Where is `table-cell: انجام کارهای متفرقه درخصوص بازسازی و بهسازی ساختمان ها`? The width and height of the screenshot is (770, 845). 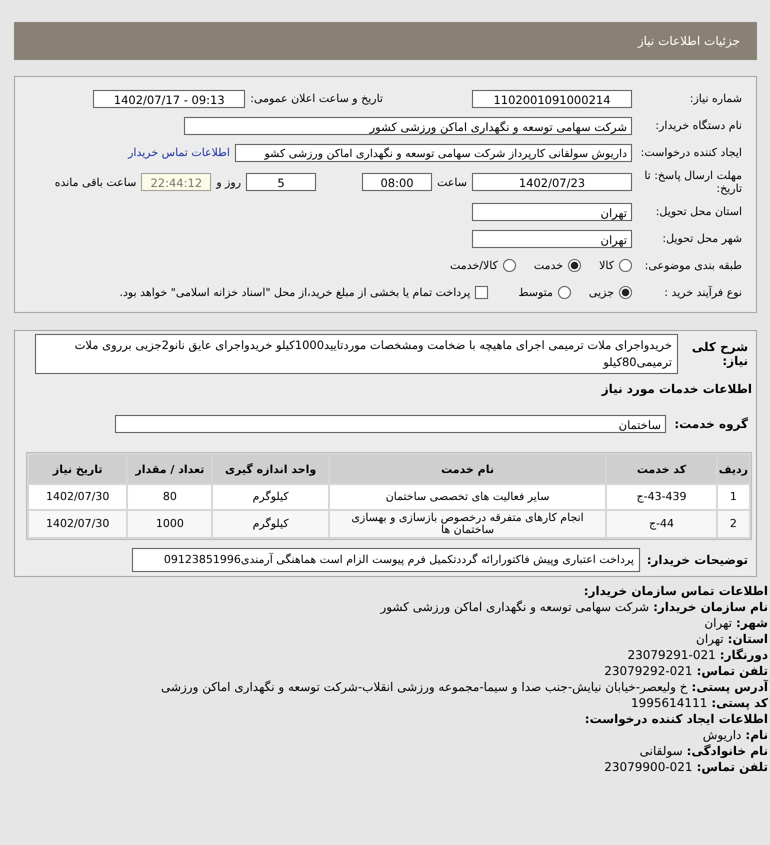
table-cell: انجام کارهای متفرقه درخصوص بازسازی و بهسازی ساختمان ها is located at coordinates (468, 524).